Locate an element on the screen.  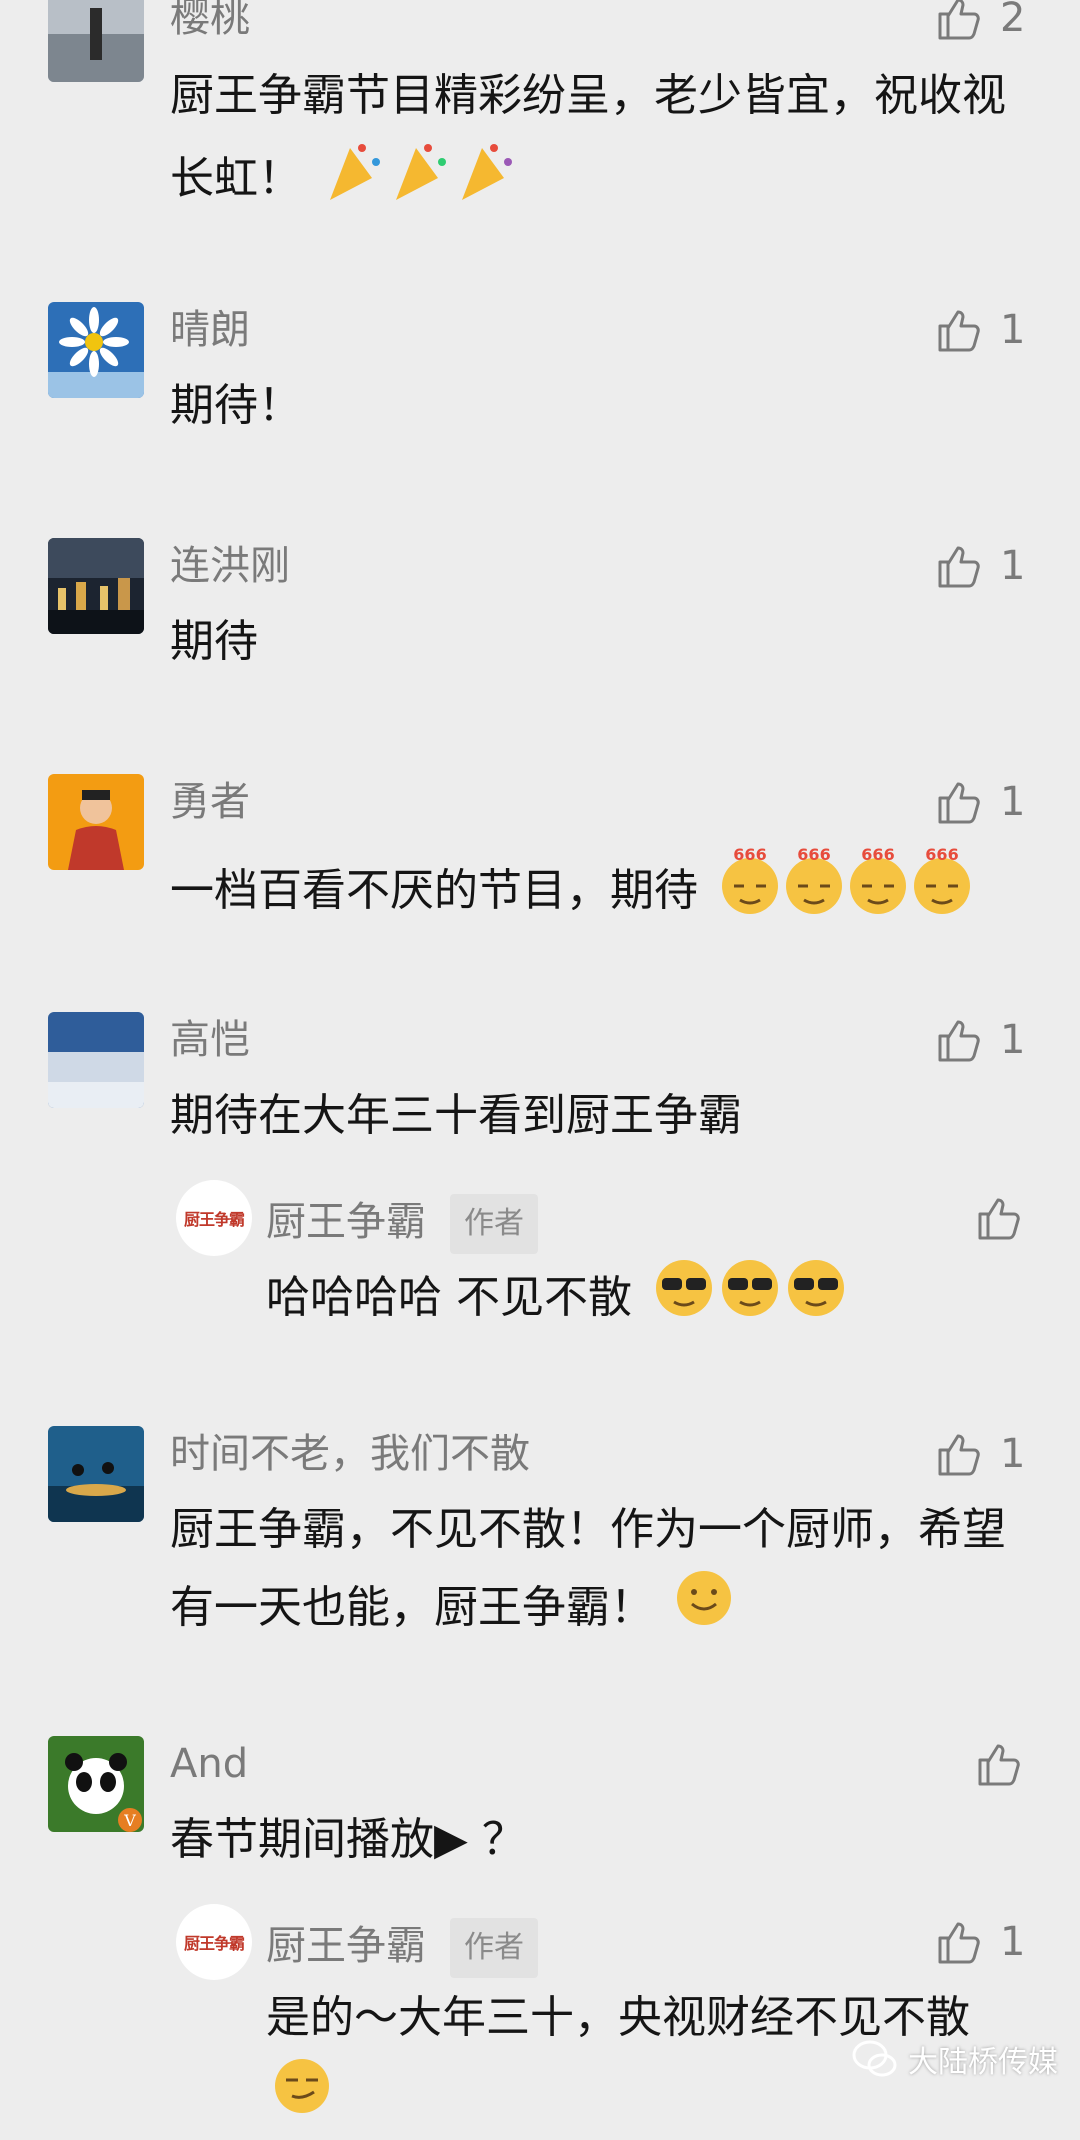
comment-text: 一档百看不厌的节目，期待 666 666 666 666 is located at coordinates (610, 892).